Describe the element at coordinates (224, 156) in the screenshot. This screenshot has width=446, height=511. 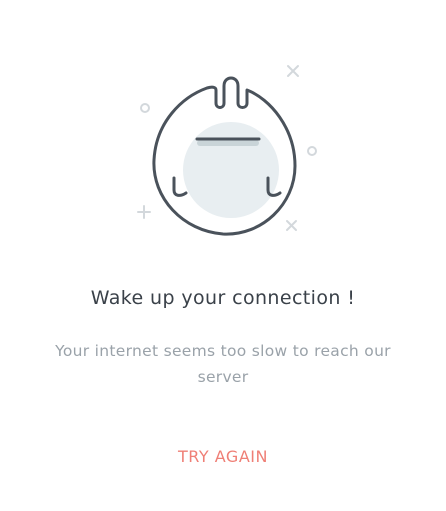
I see `sleepy-robot-head-icon` at that location.